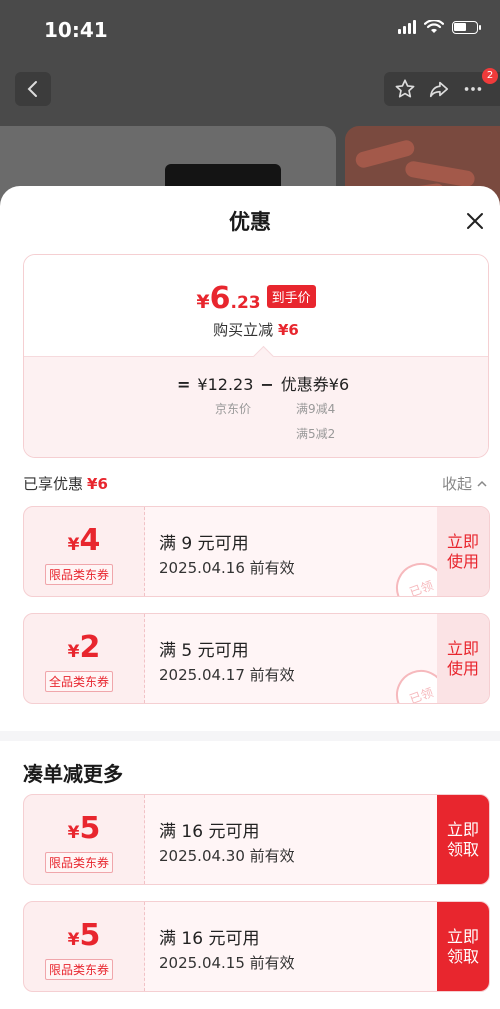 The image size is (500, 1009). What do you see at coordinates (84, 647) in the screenshot?
I see `coupon-amount: ¥2` at bounding box center [84, 647].